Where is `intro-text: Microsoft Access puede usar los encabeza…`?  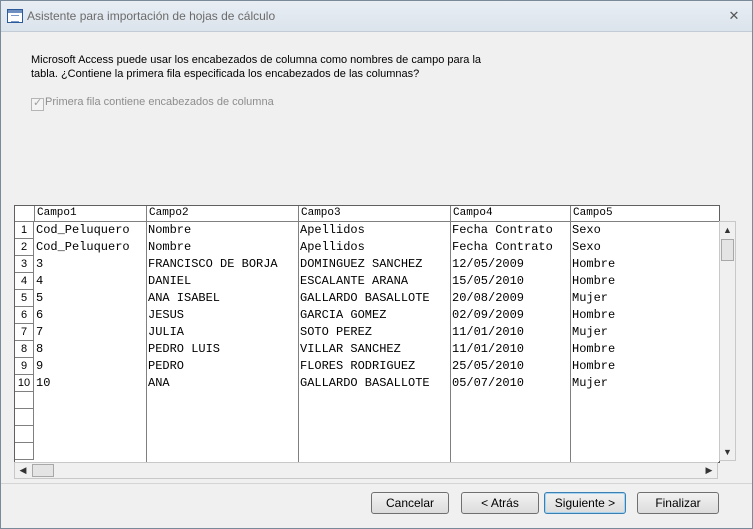
intro-text: Microsoft Access puede usar los encabeza… is located at coordinates (266, 67).